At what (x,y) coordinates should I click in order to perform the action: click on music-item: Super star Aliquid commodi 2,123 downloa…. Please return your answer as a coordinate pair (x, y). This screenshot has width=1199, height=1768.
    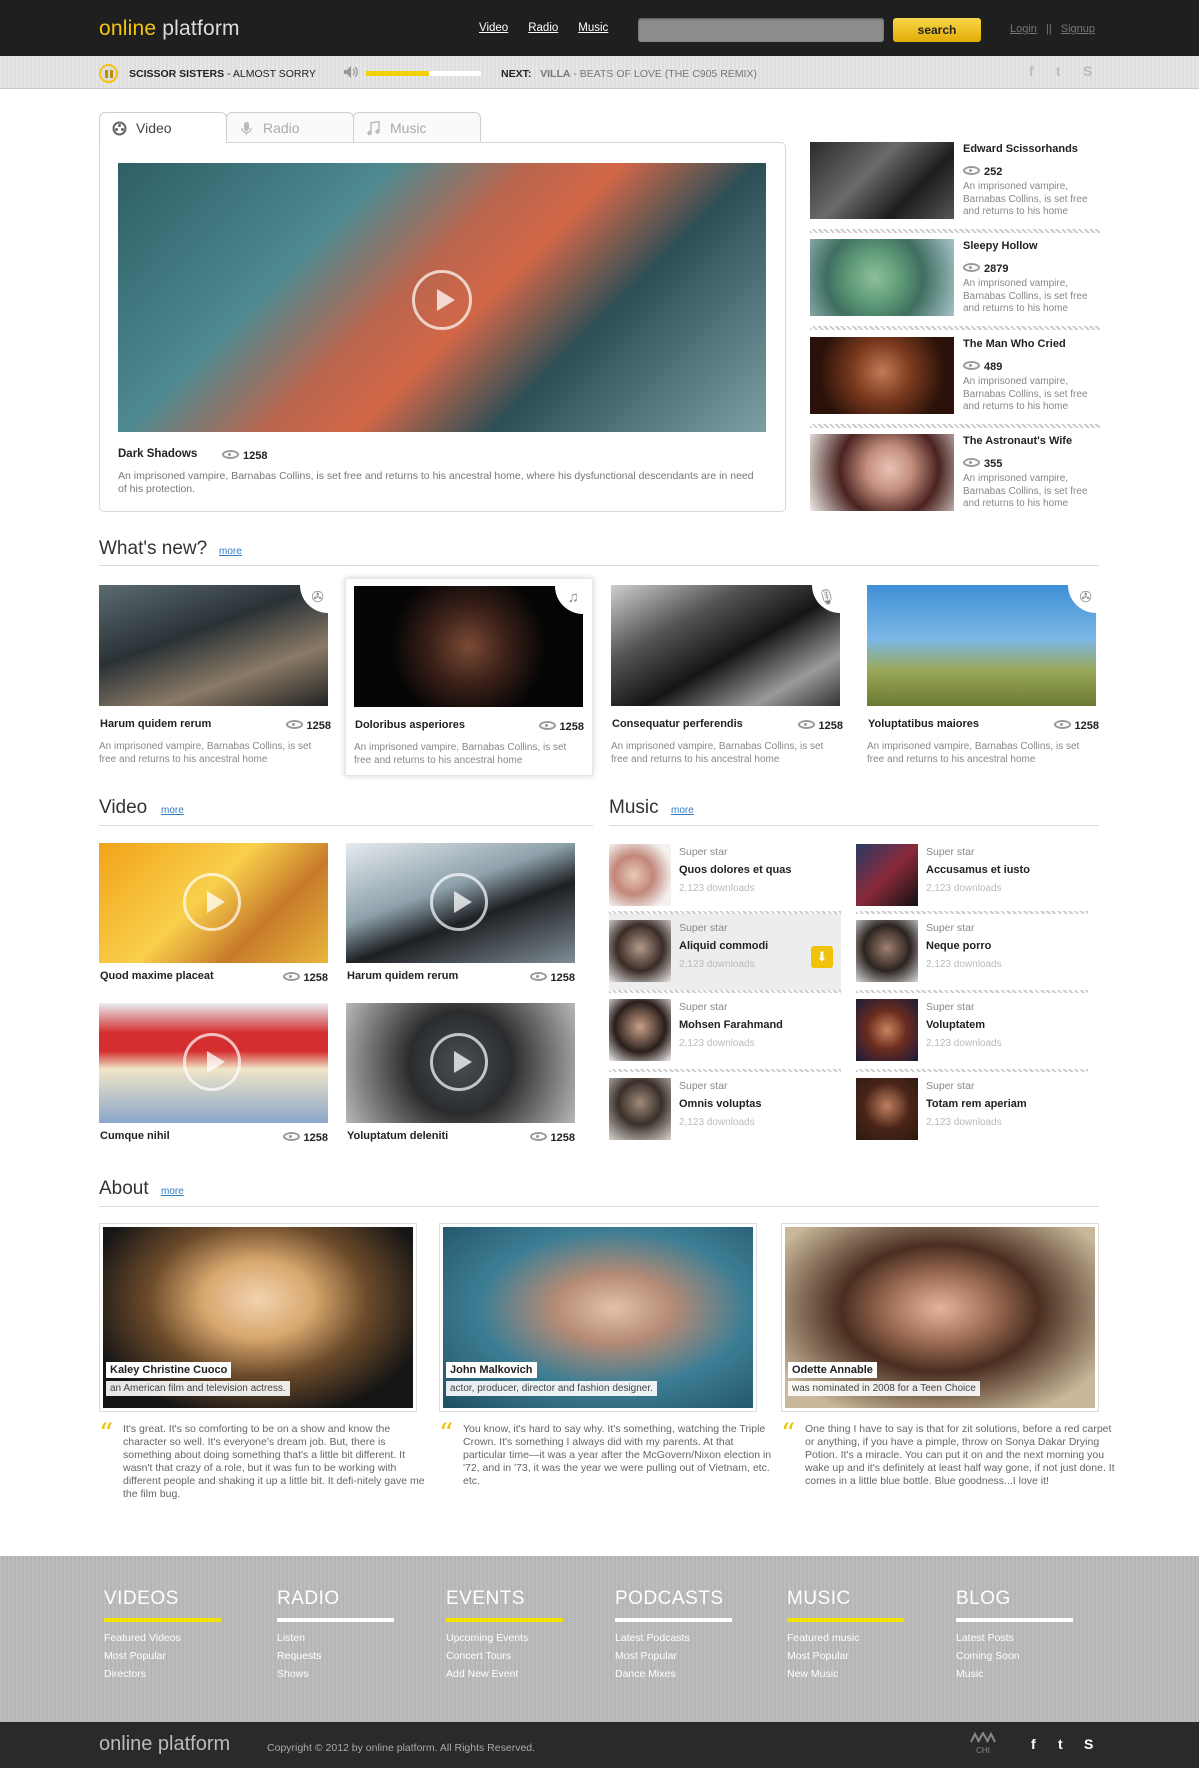
    Looking at the image, I should click on (725, 952).